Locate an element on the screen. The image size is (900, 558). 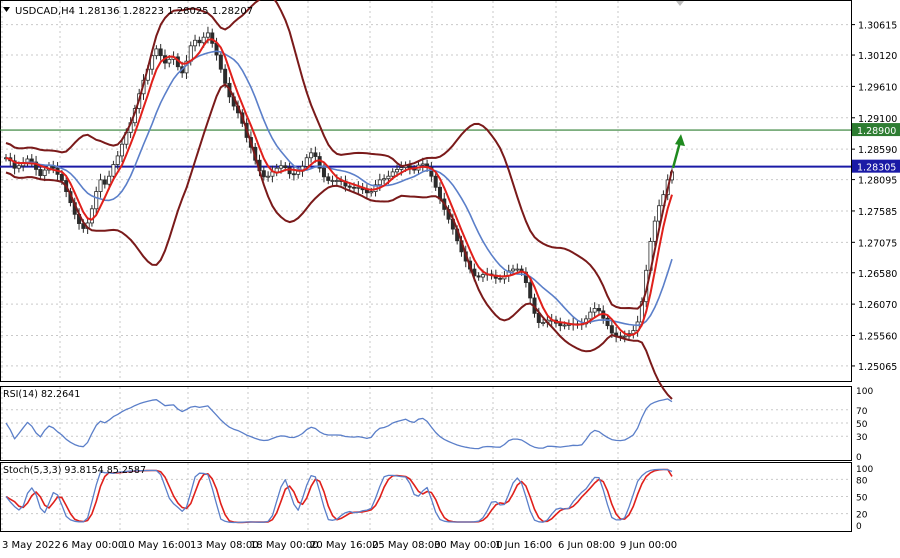
rsi-tick-label: 100 is located at coordinates (864, 392).